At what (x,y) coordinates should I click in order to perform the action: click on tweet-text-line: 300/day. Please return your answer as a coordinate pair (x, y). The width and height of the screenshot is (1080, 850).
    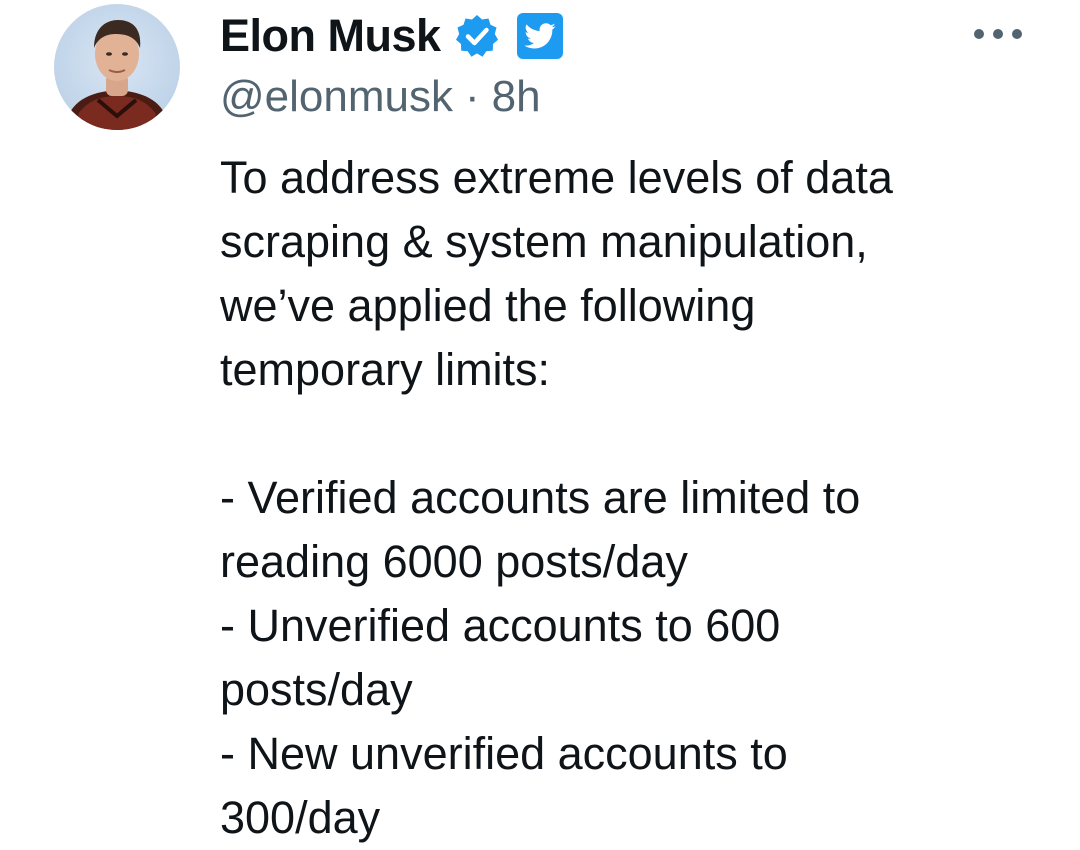
    Looking at the image, I should click on (300, 817).